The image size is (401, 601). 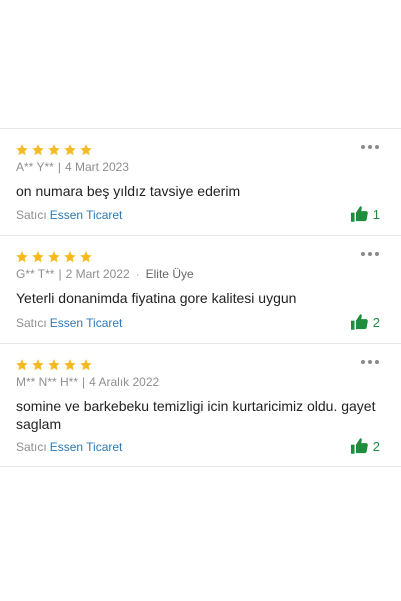 I want to click on review-meta: A** Y** | 4 Mart 2023, so click(x=72, y=167).